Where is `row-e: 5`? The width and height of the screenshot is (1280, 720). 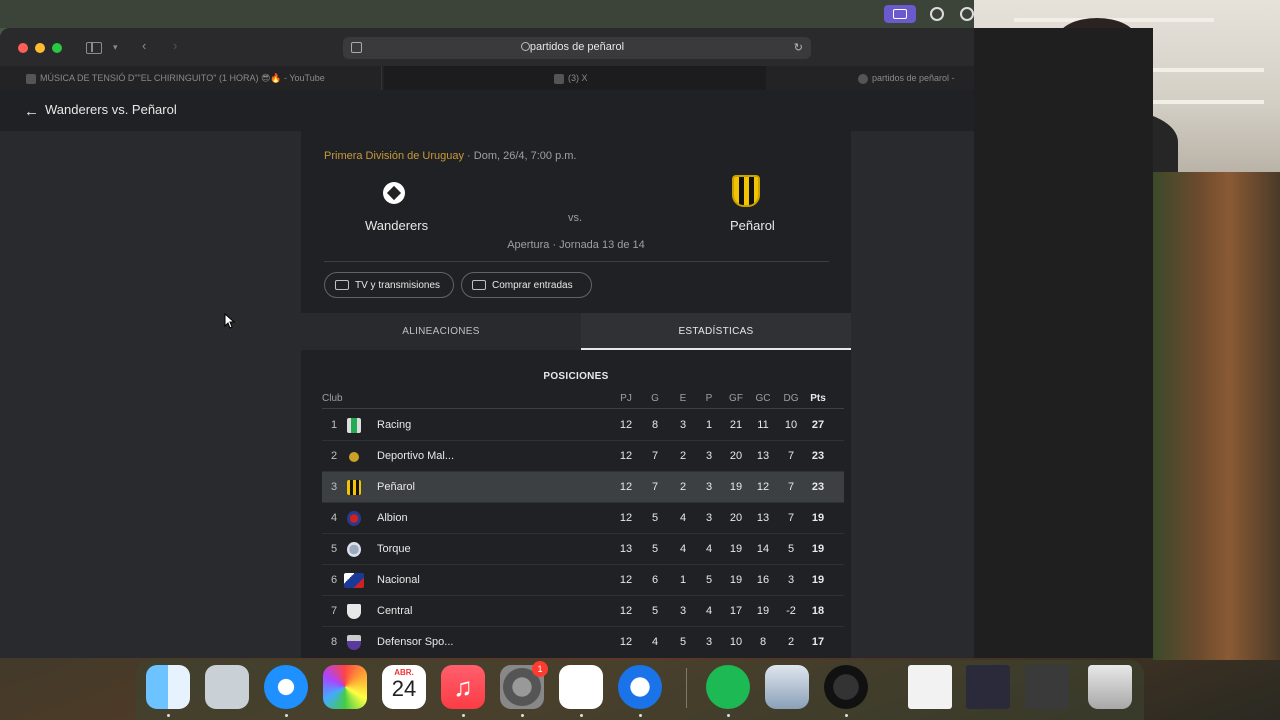
row-e: 5 is located at coordinates (683, 642).